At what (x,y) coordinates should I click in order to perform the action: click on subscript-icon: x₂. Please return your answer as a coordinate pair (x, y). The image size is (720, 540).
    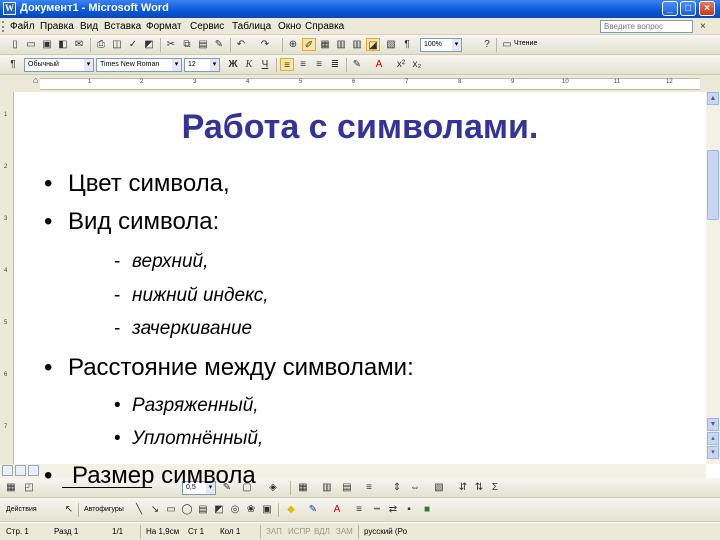
    Looking at the image, I should click on (417, 64).